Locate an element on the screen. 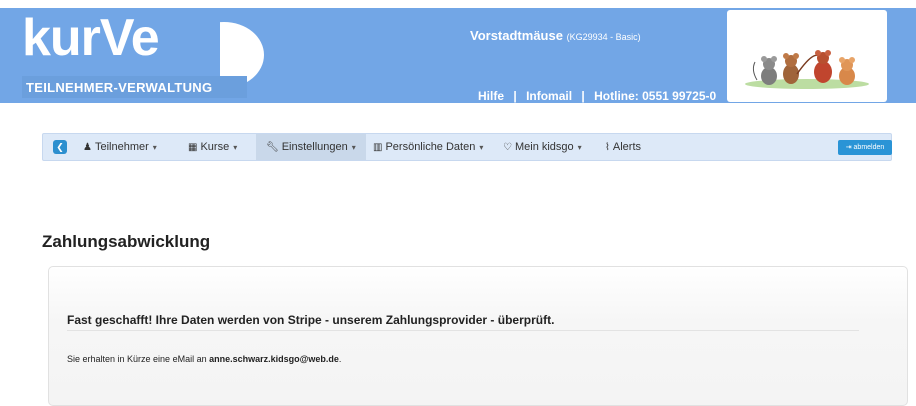 This screenshot has height=406, width=916. nav-item-teilnehmer: ♟ Teilnehmer ▾ is located at coordinates (120, 147).